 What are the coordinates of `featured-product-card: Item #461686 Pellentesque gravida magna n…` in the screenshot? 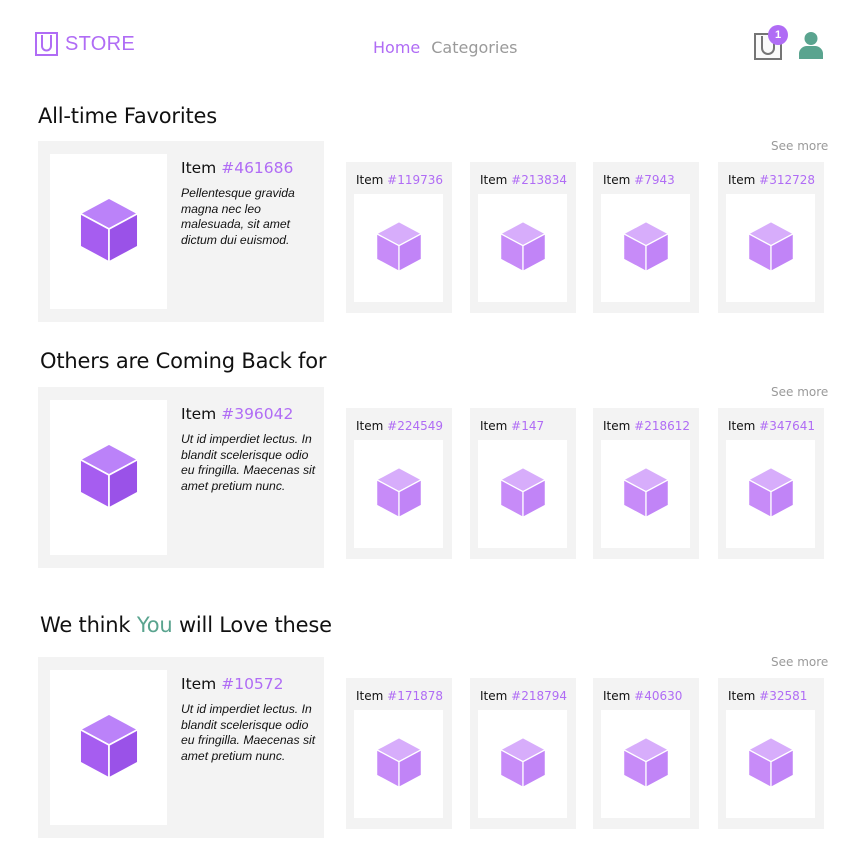 It's located at (181, 231).